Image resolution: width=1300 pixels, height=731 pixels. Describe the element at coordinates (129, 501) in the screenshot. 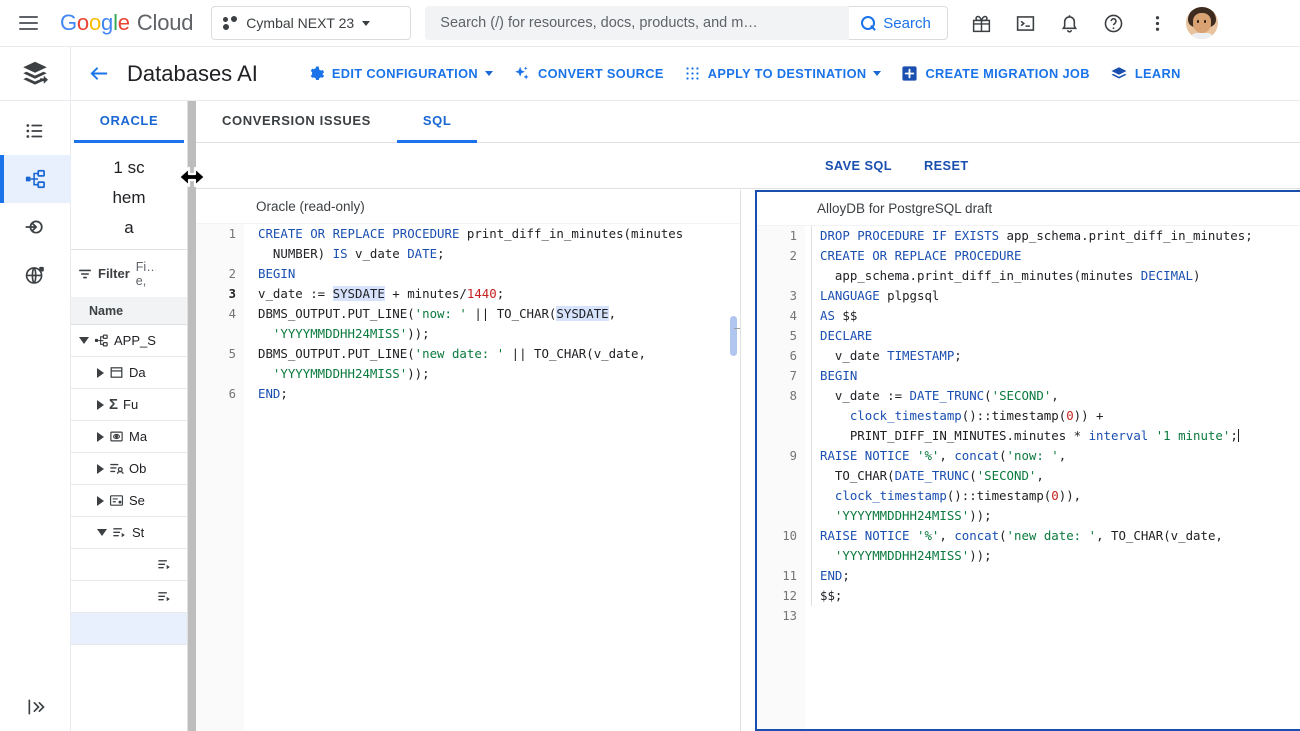

I see `table-row: Se` at that location.